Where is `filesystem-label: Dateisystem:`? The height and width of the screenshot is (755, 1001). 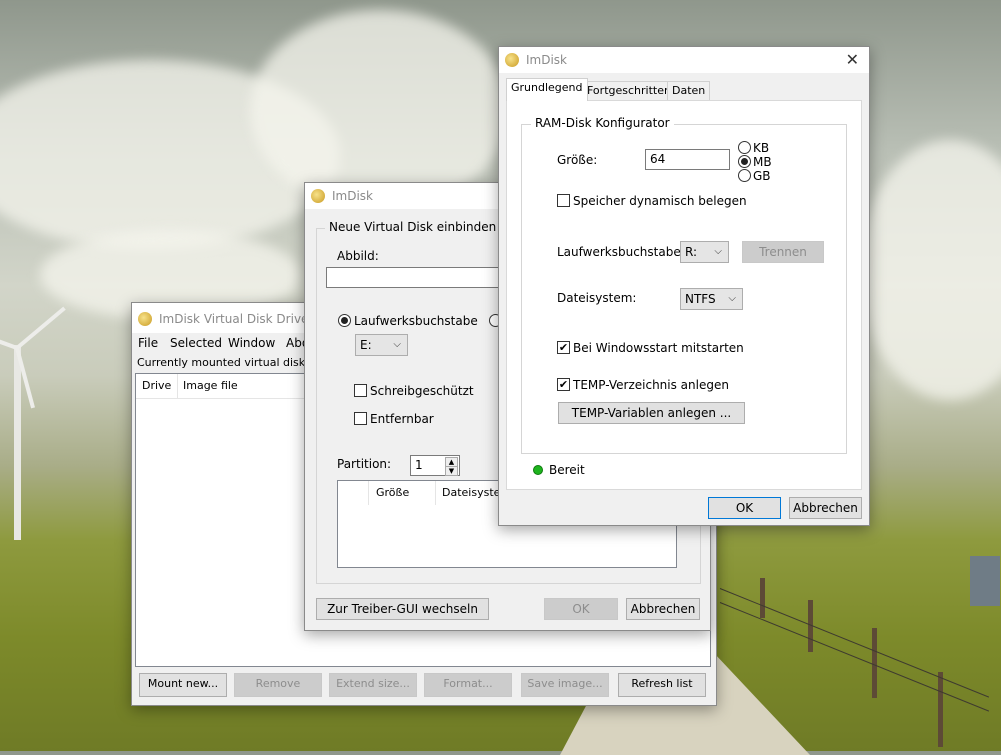 filesystem-label: Dateisystem: is located at coordinates (597, 298).